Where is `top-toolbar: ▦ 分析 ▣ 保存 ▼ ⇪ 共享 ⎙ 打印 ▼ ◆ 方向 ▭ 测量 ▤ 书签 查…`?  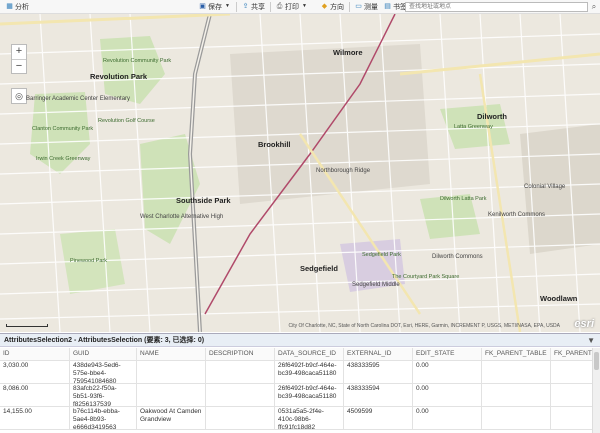 top-toolbar: ▦ 分析 ▣ 保存 ▼ ⇪ 共享 ⎙ 打印 ▼ ◆ 方向 ▭ 测量 ▤ 书签 查… is located at coordinates (300, 7).